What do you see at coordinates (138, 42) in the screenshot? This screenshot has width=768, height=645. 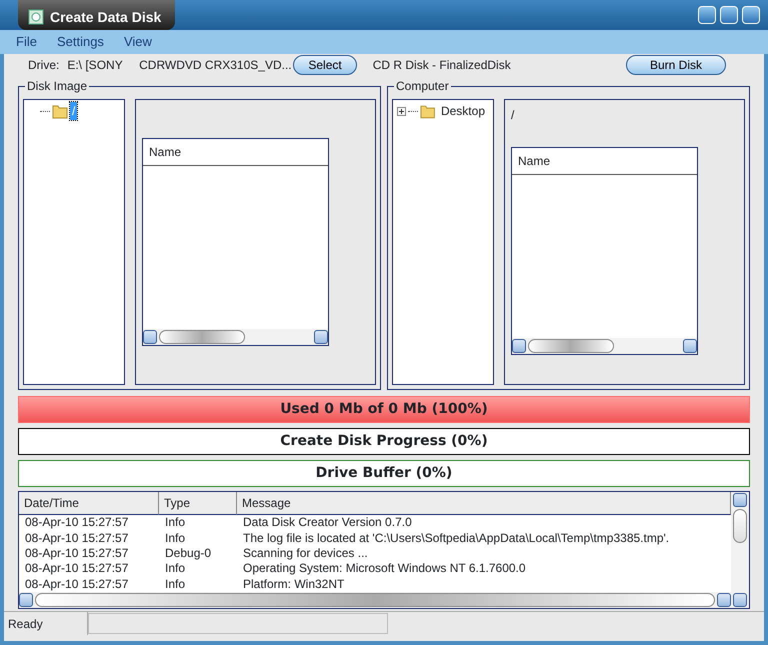 I see `menu-item: View` at bounding box center [138, 42].